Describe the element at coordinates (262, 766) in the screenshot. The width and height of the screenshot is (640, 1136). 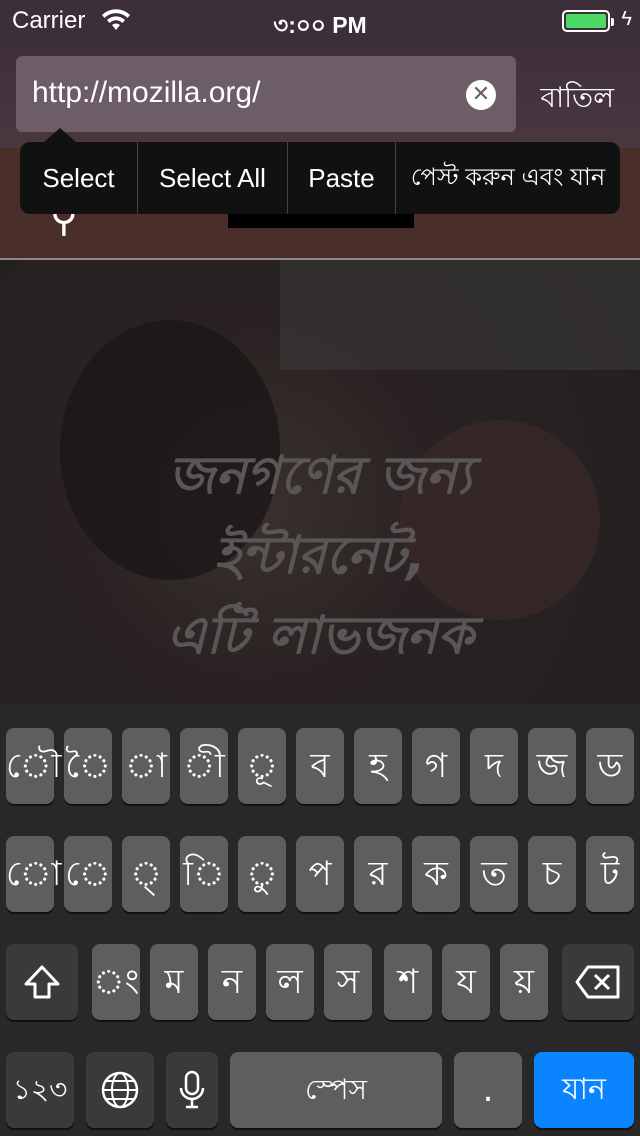
I see `key: ূ` at that location.